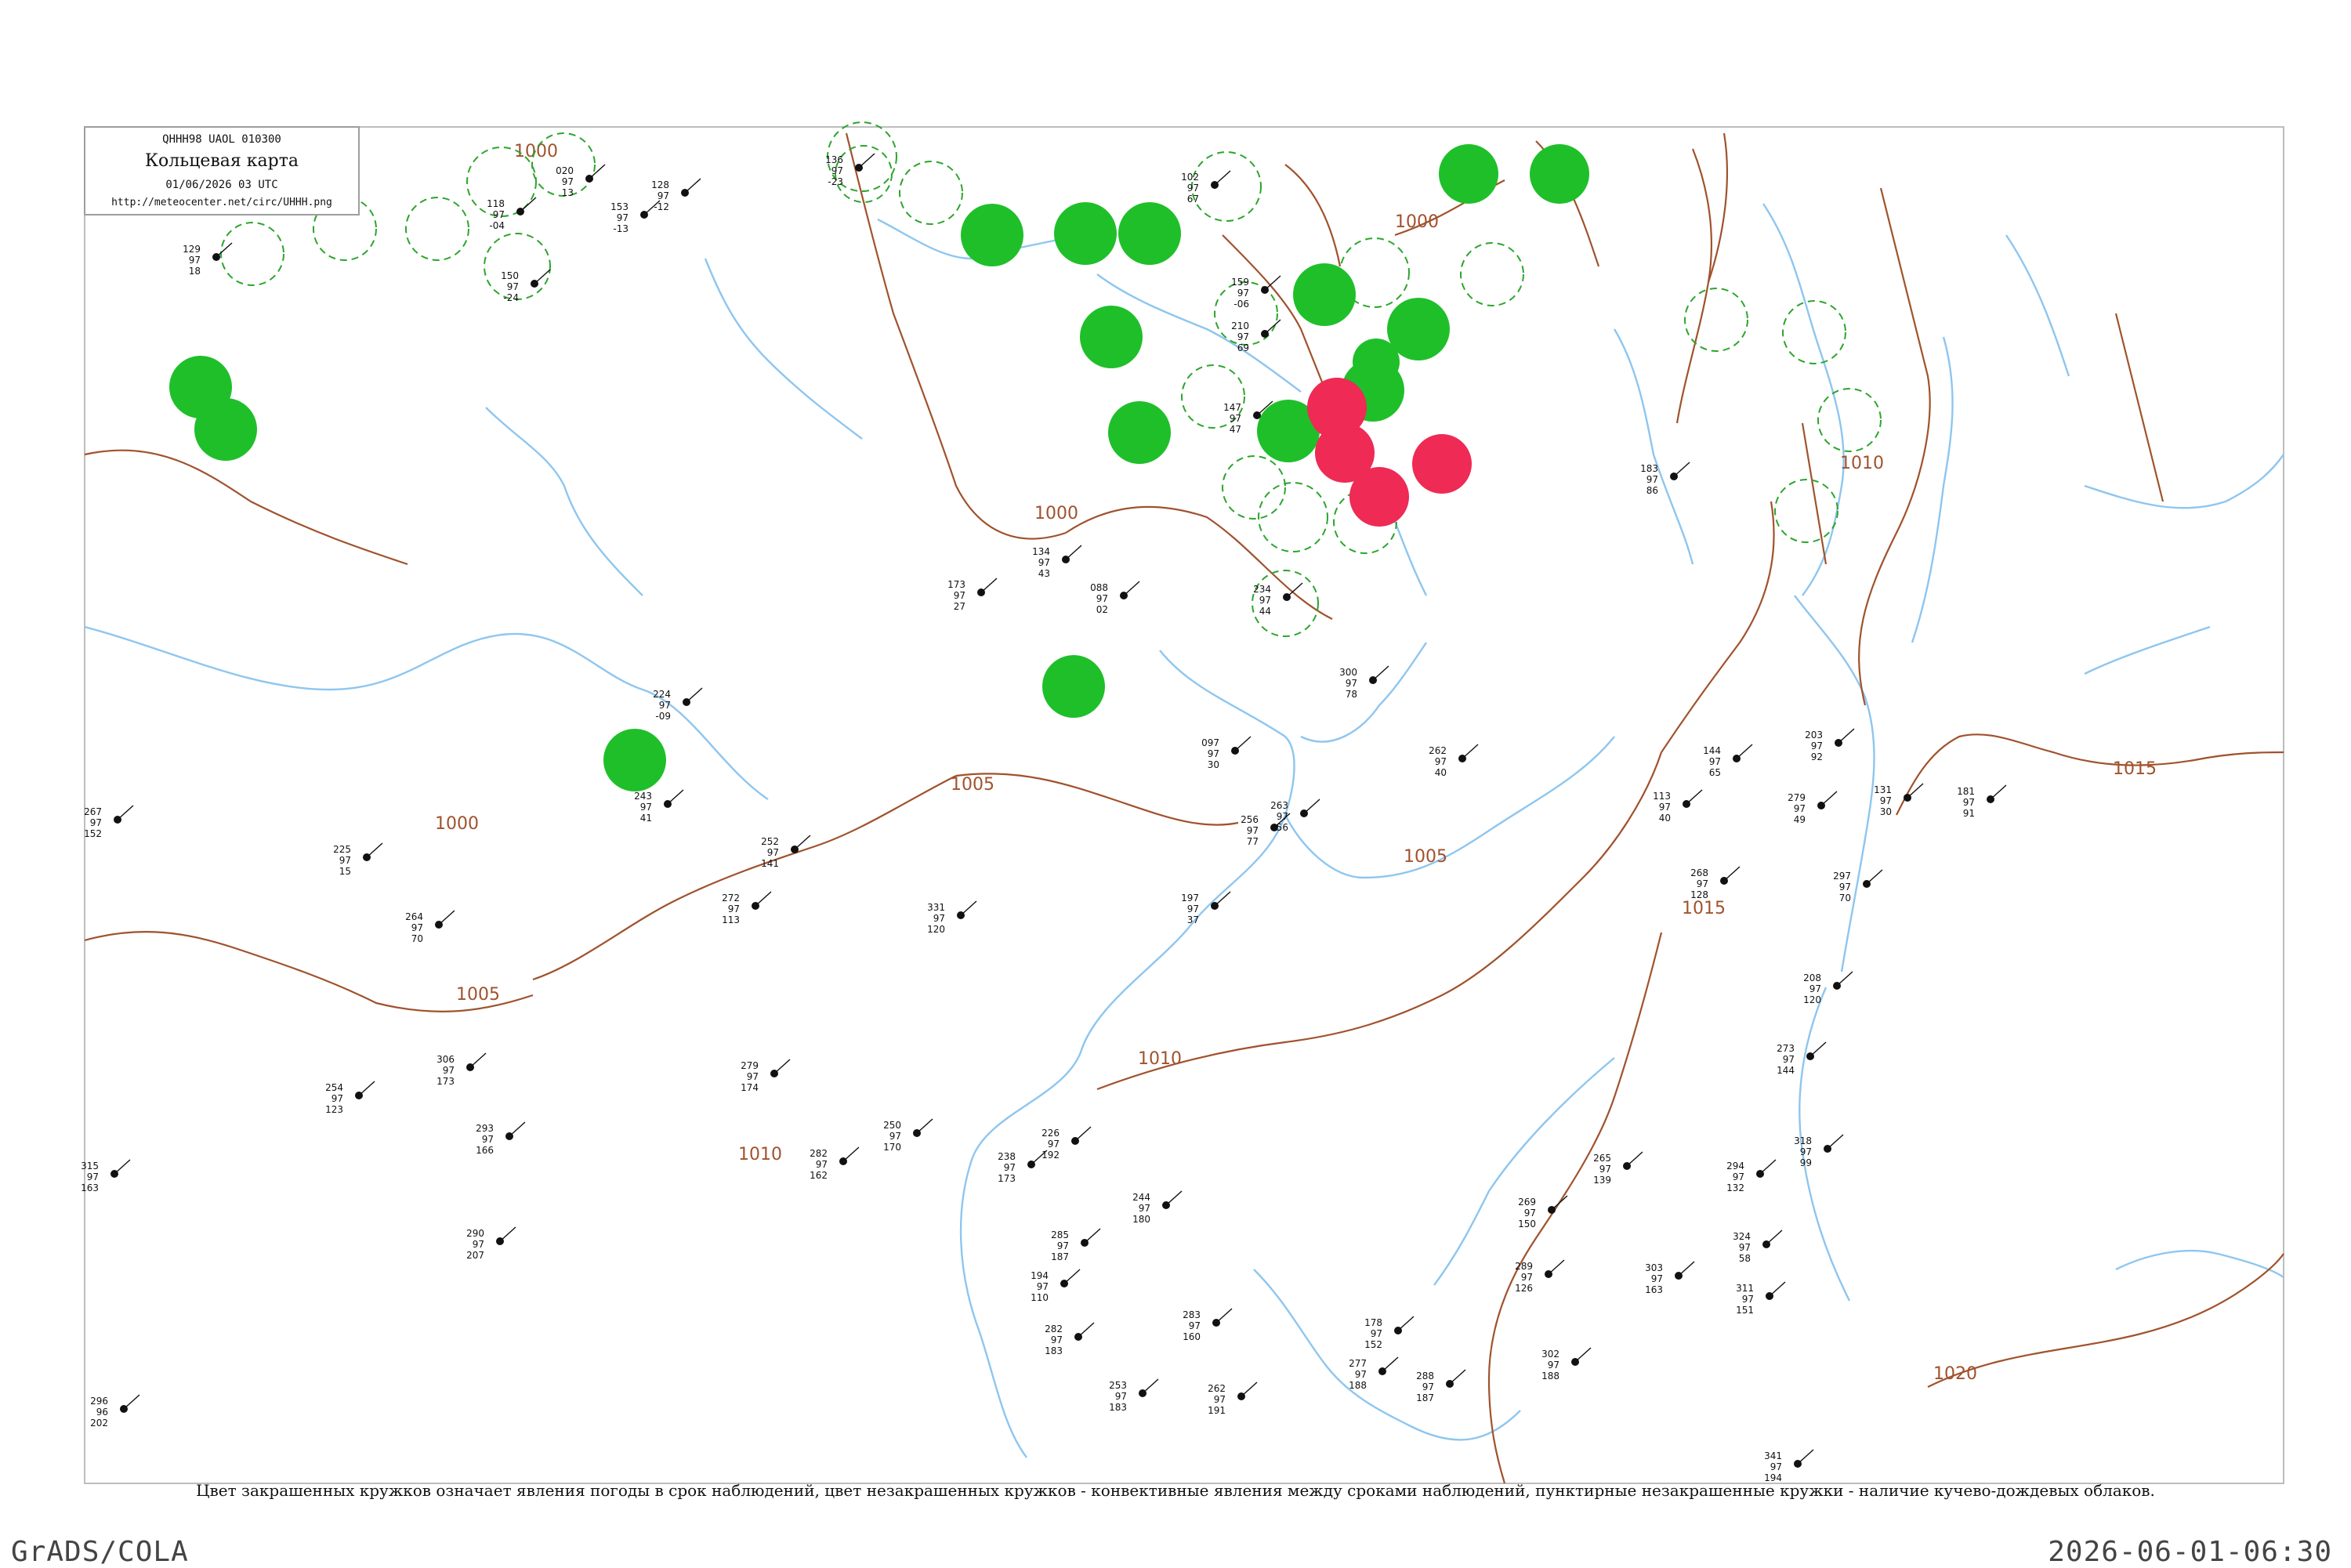 The width and height of the screenshot is (2351, 1568). Describe the element at coordinates (1240, 325) in the screenshot. I see `station-value: 210` at that location.